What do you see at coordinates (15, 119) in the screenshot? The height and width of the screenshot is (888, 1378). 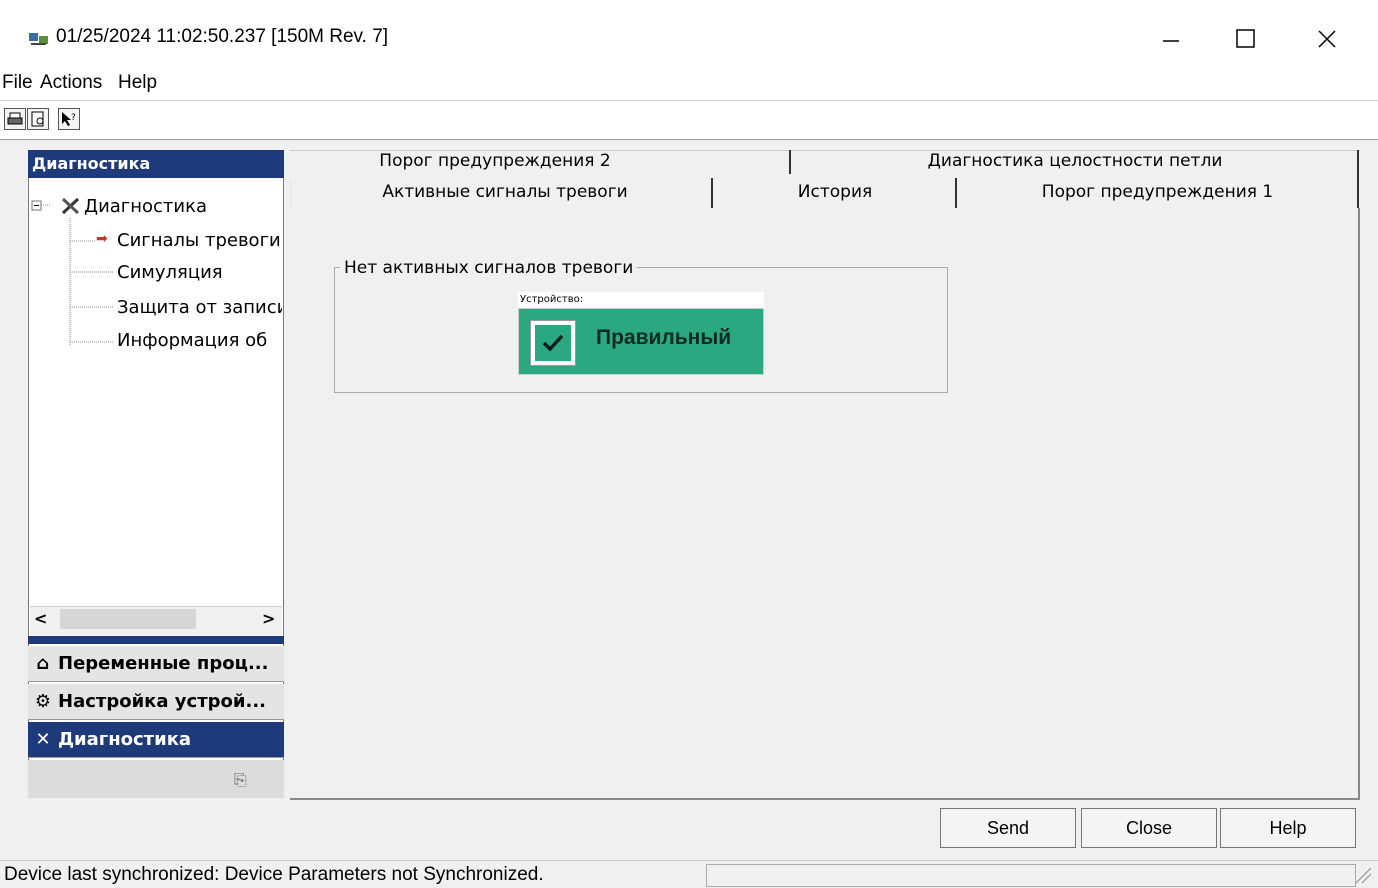 I see `print-icon` at bounding box center [15, 119].